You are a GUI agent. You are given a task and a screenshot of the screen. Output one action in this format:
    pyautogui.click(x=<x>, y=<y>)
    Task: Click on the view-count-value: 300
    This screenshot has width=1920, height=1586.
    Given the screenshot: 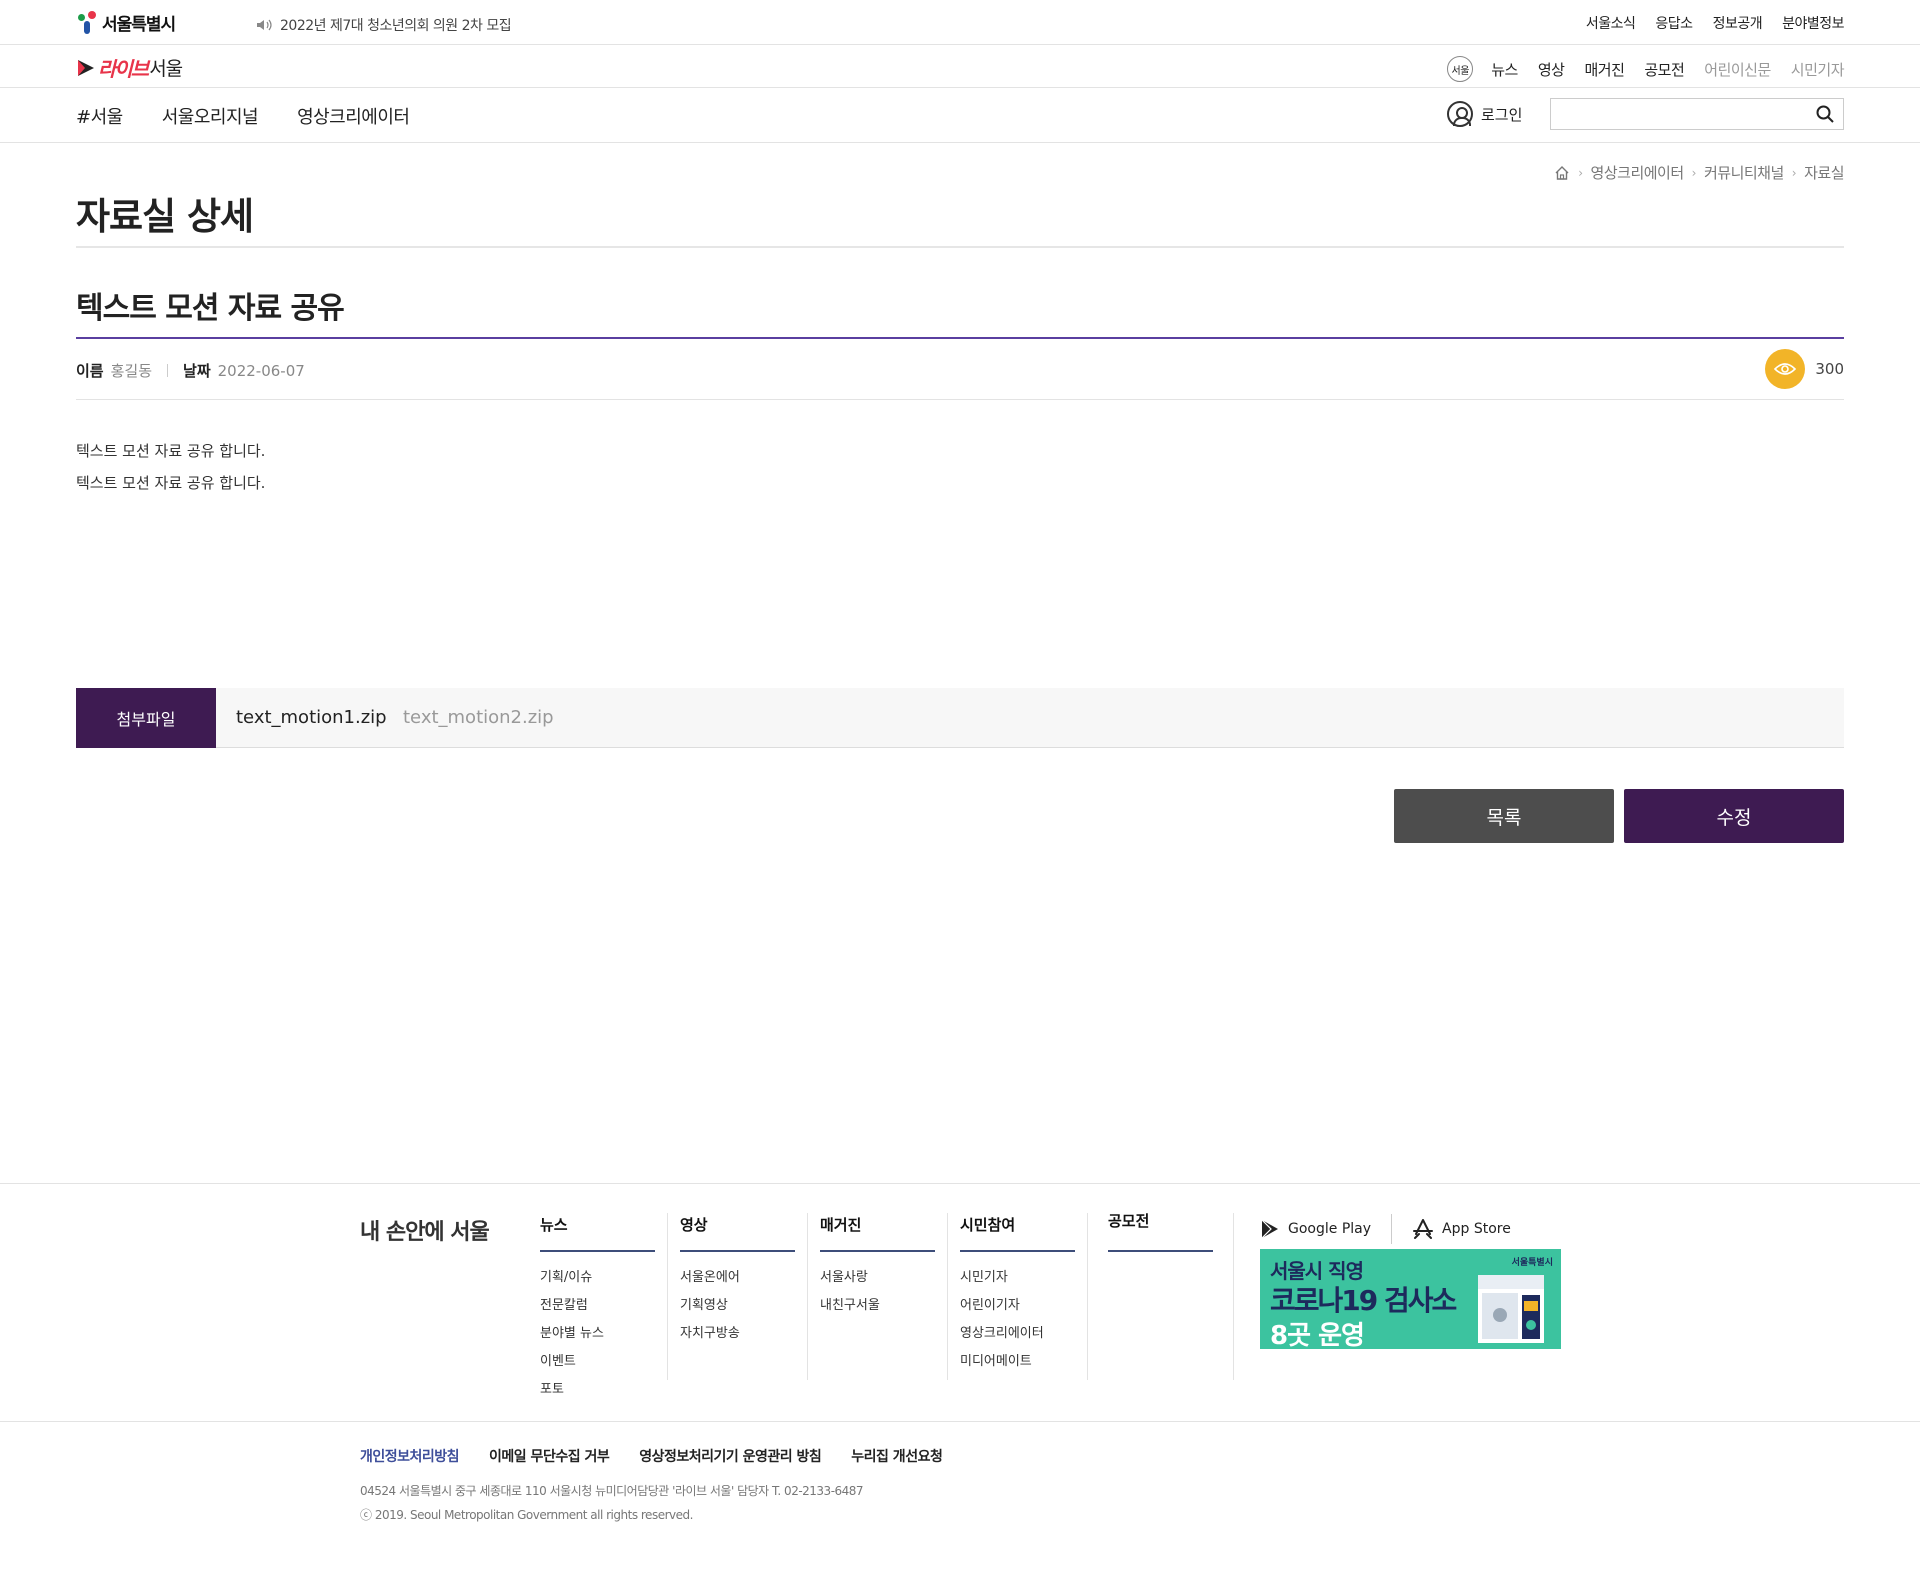 What is the action you would take?
    pyautogui.click(x=1829, y=369)
    